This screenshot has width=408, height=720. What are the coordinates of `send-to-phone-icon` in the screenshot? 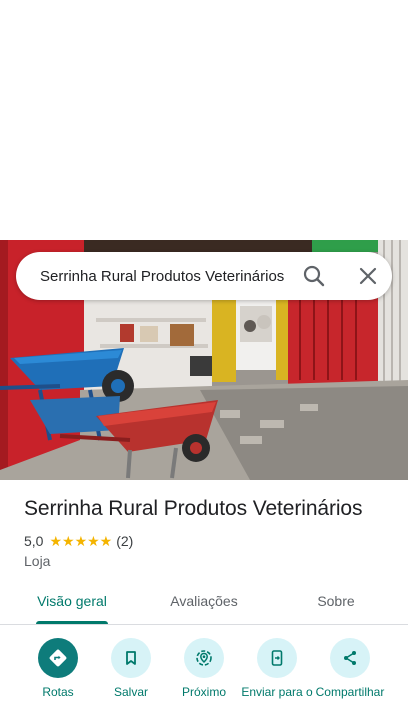 It's located at (277, 658).